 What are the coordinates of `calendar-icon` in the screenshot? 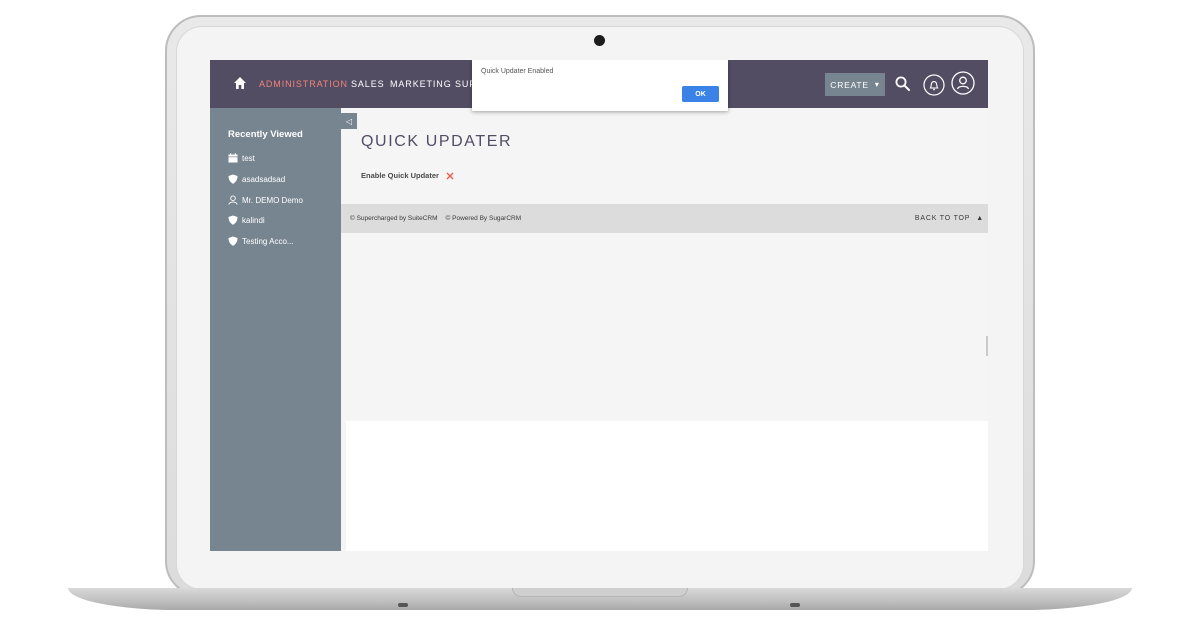 It's located at (233, 158).